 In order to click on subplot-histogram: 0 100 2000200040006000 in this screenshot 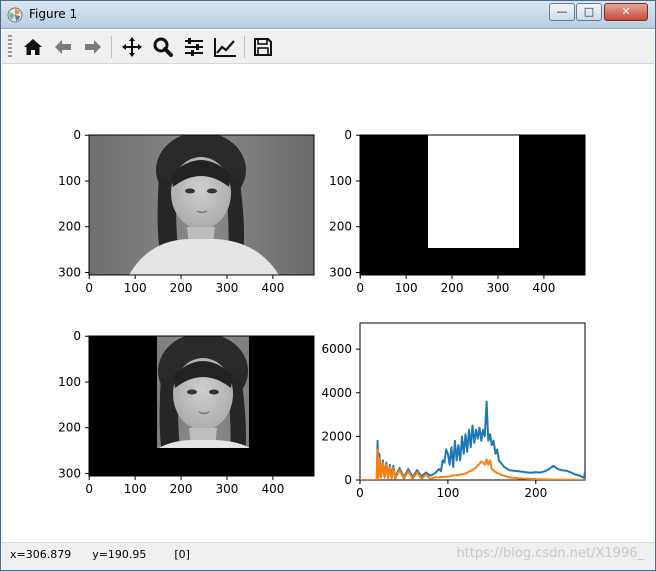, I will do `click(453, 411)`.